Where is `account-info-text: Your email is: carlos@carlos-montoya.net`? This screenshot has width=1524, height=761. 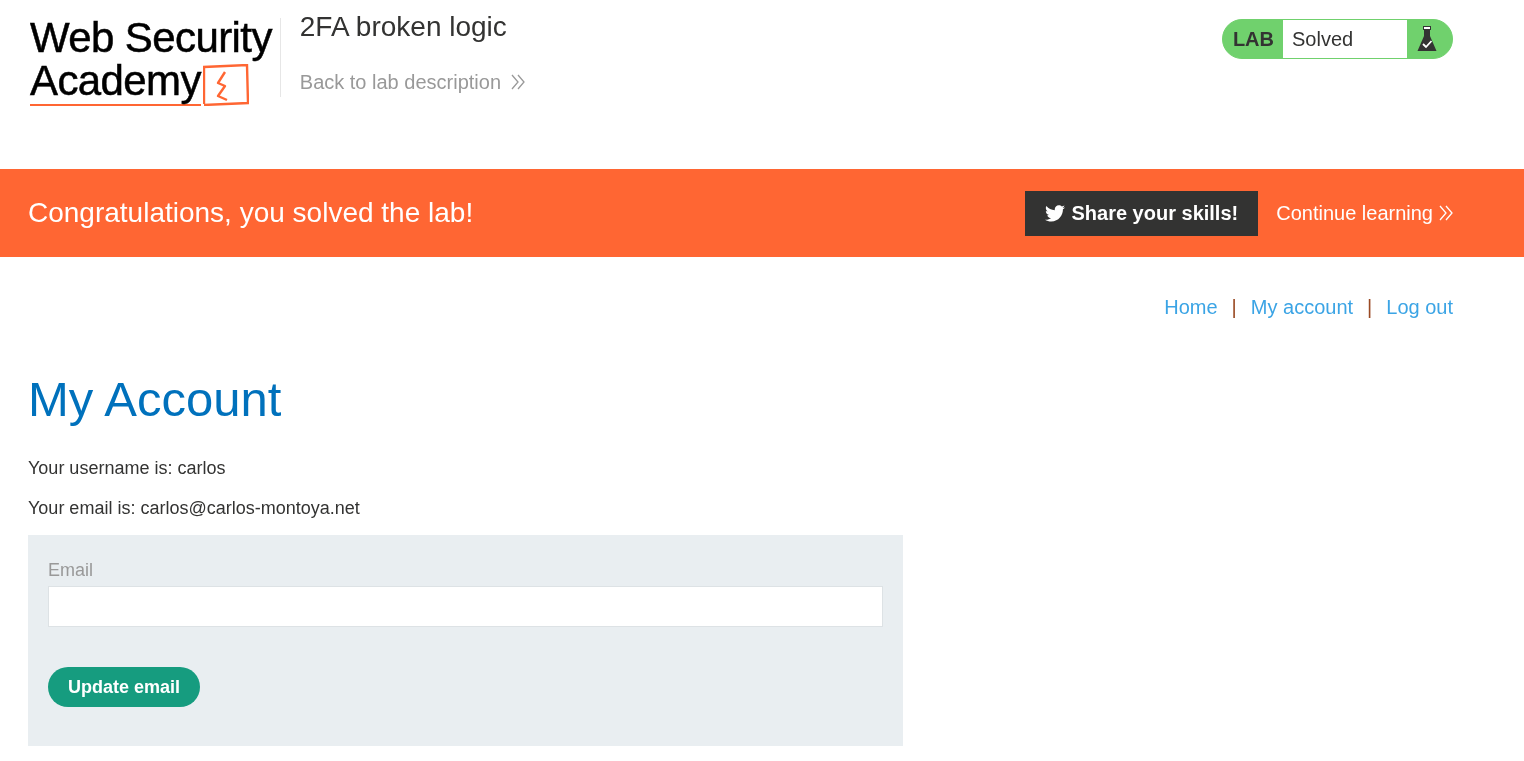
account-info-text: Your email is: carlos@carlos-montoya.net is located at coordinates (194, 508).